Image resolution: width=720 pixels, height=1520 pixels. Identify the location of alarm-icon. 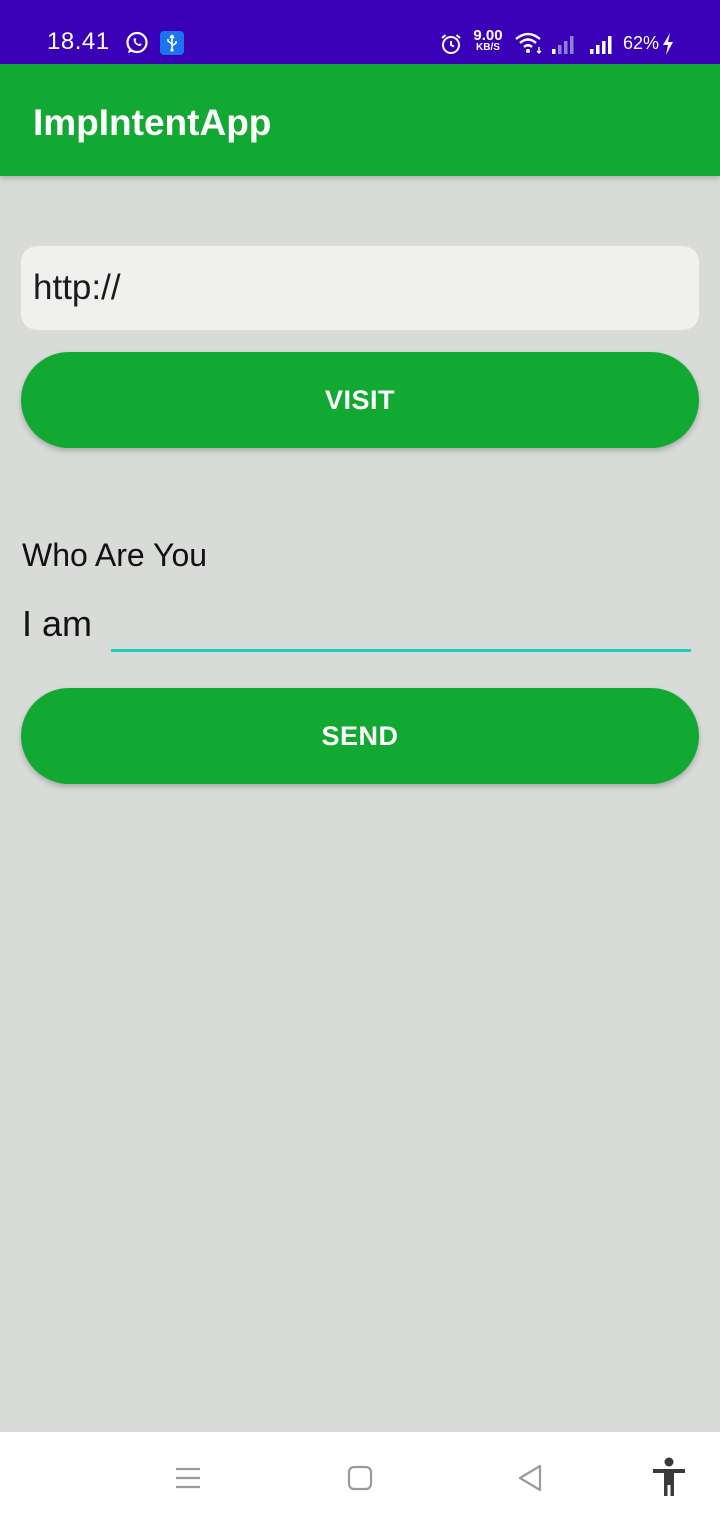
(451, 46).